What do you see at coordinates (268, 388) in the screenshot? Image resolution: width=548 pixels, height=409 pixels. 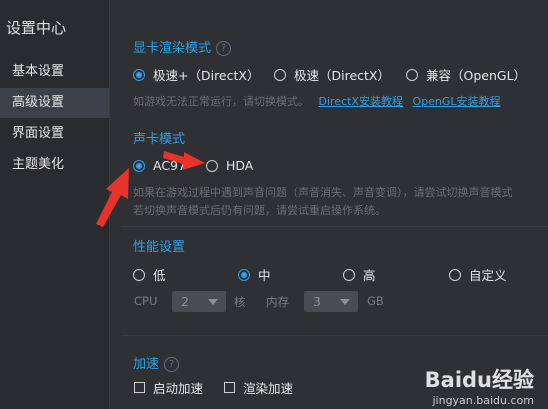 I see `checkbox-label: 渲染加速` at bounding box center [268, 388].